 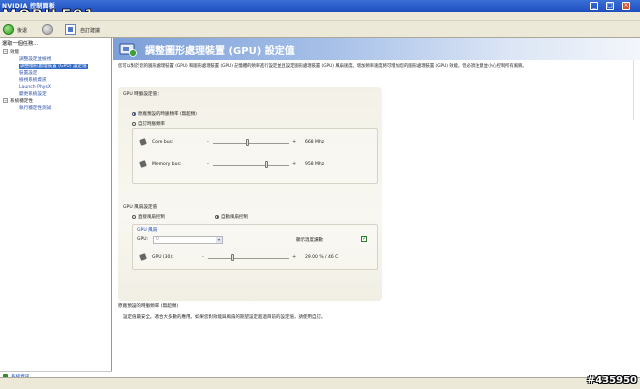 What do you see at coordinates (635, 90) in the screenshot?
I see `scrollbar` at bounding box center [635, 90].